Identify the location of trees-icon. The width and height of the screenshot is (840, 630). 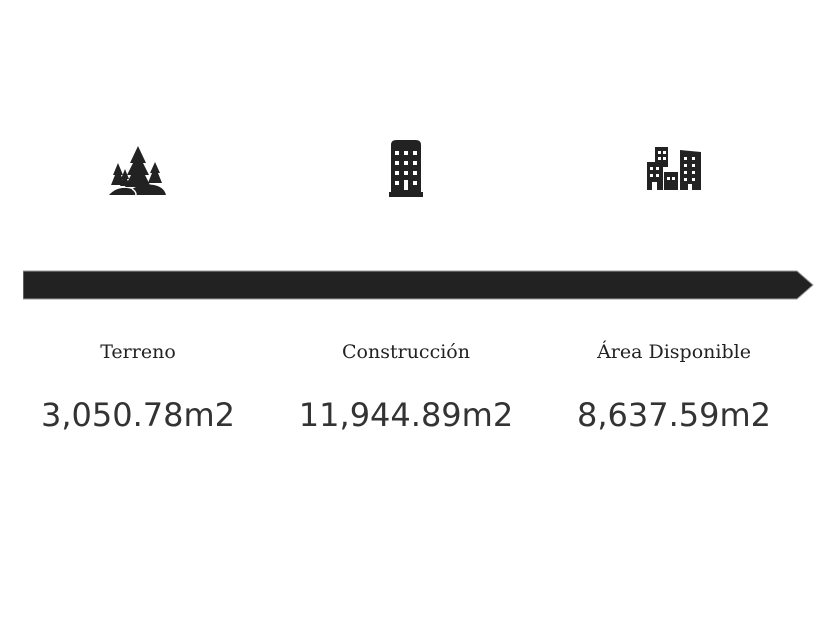
(137, 171).